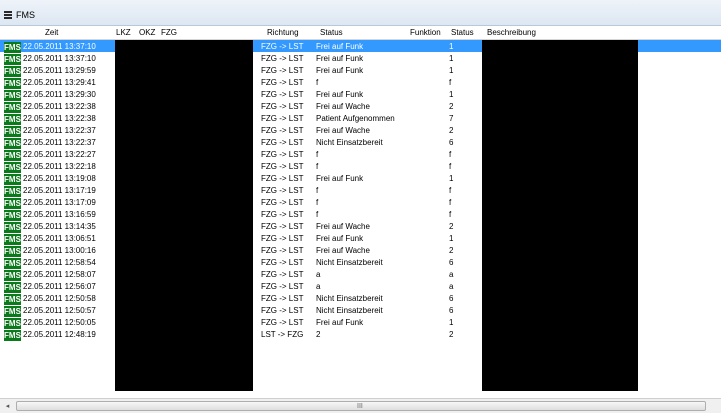  What do you see at coordinates (59, 94) in the screenshot?
I see `cell-zeit: 22.05.2011 13:29:30` at bounding box center [59, 94].